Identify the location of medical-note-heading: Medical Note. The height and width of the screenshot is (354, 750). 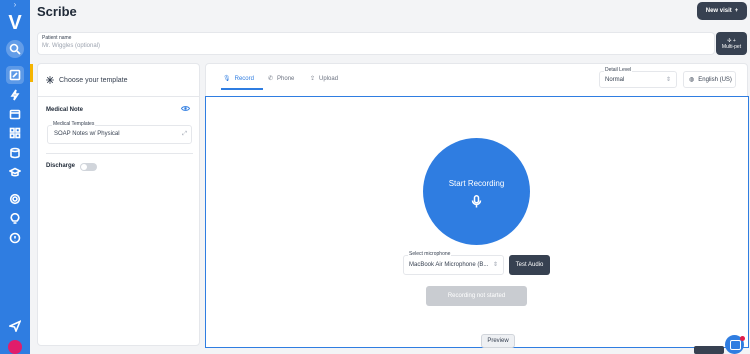
(65, 110).